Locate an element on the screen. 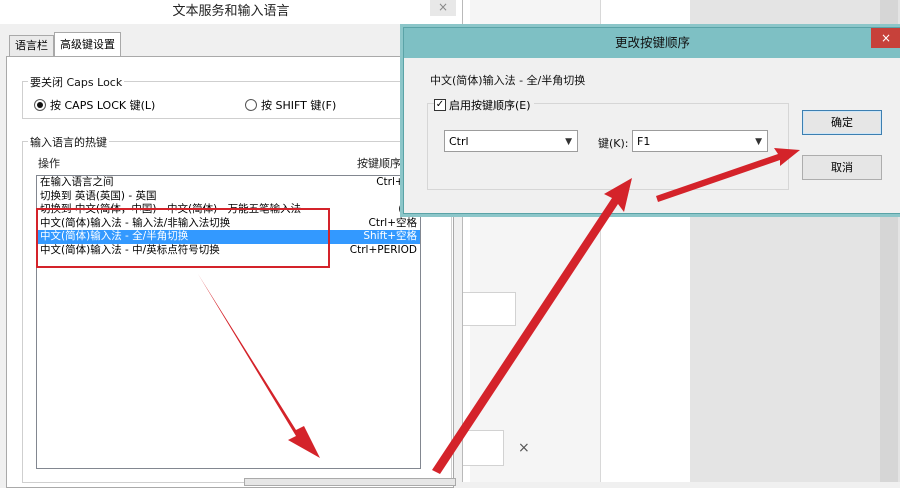 This screenshot has height=488, width=900. key-label: 键(K): is located at coordinates (613, 143).